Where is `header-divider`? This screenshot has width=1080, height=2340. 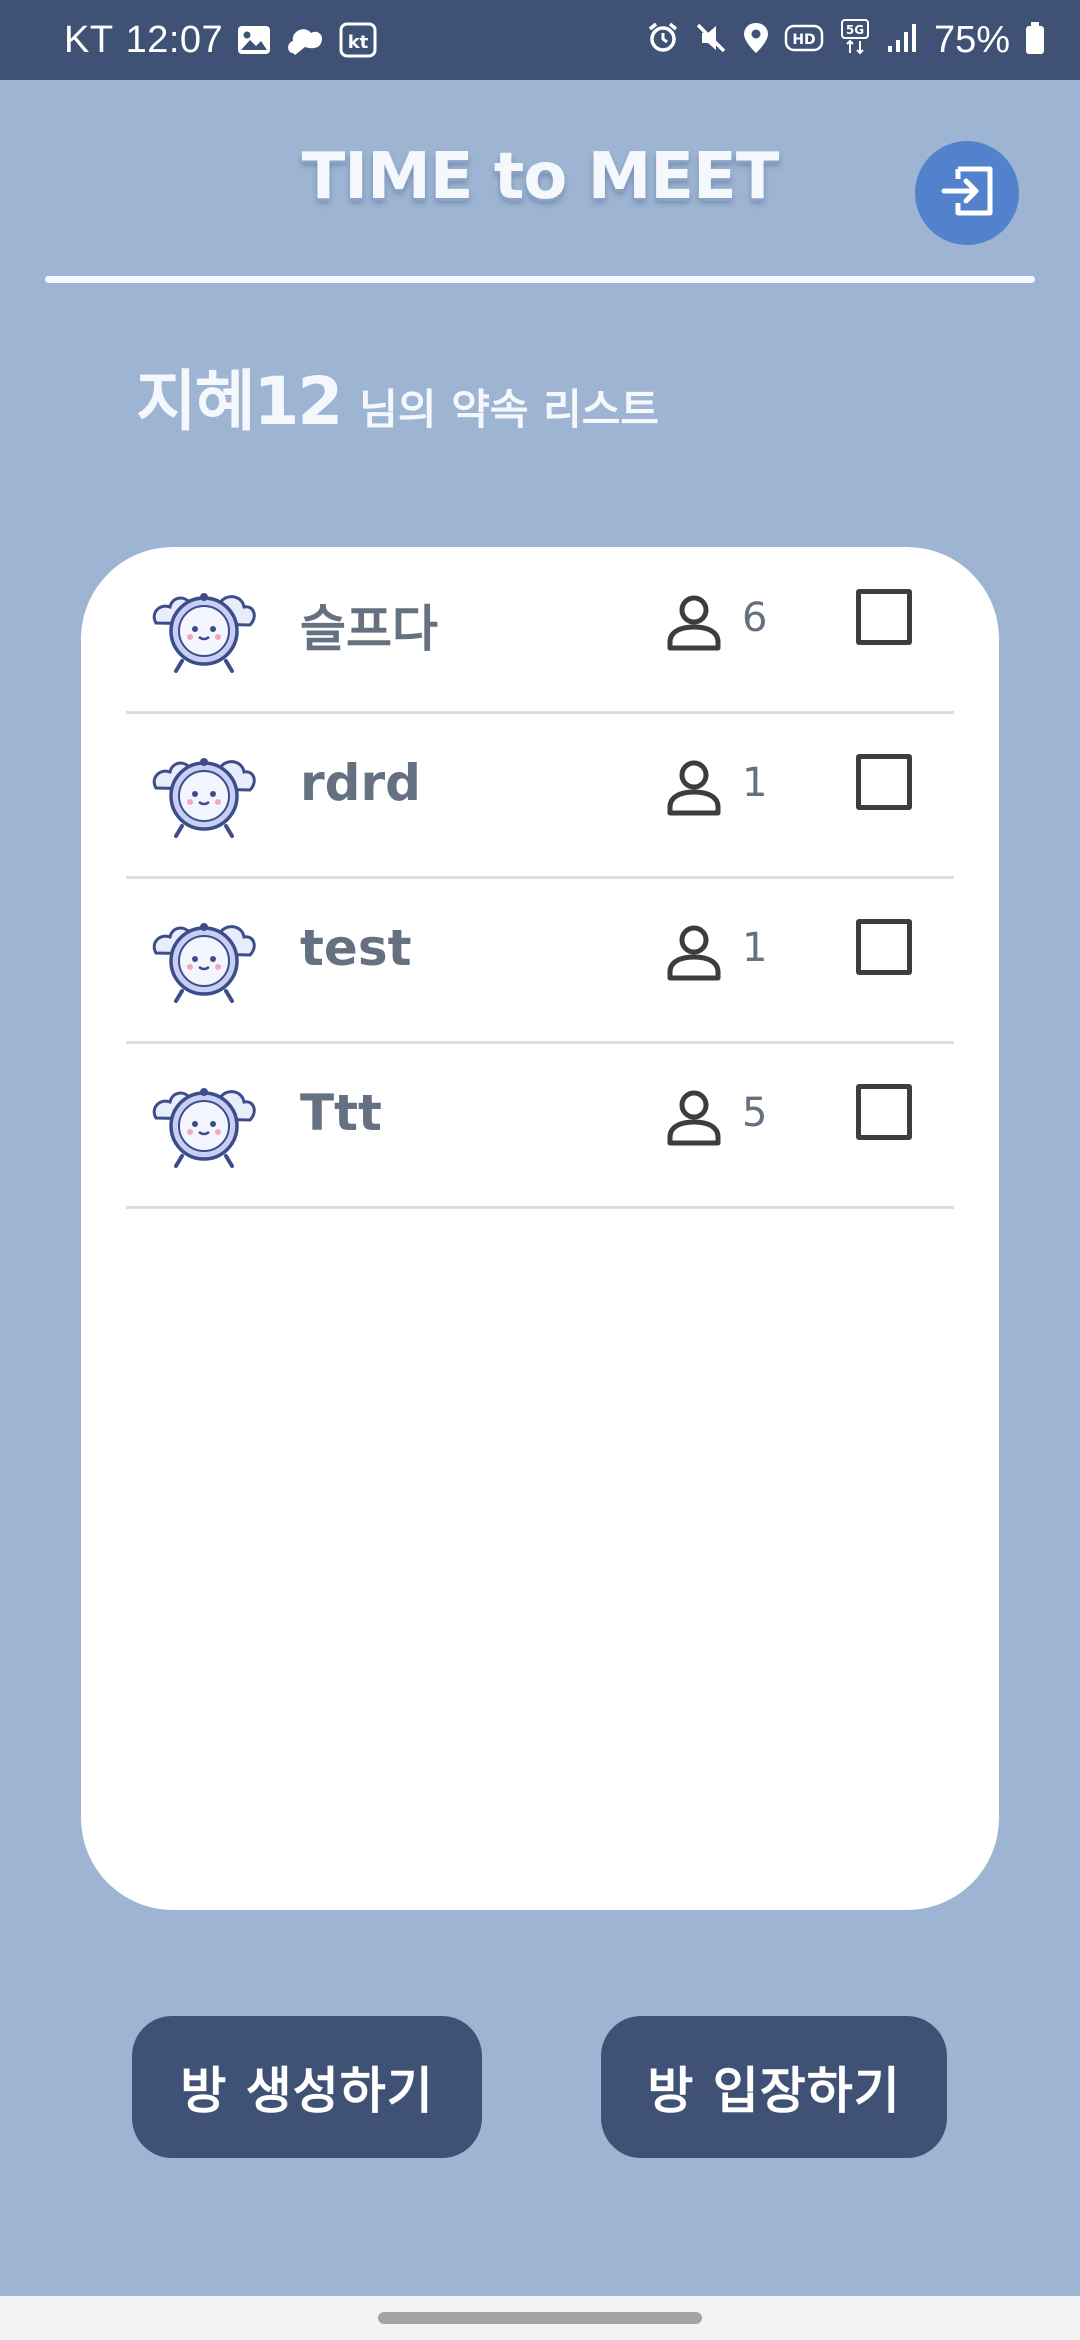
header-divider is located at coordinates (540, 279).